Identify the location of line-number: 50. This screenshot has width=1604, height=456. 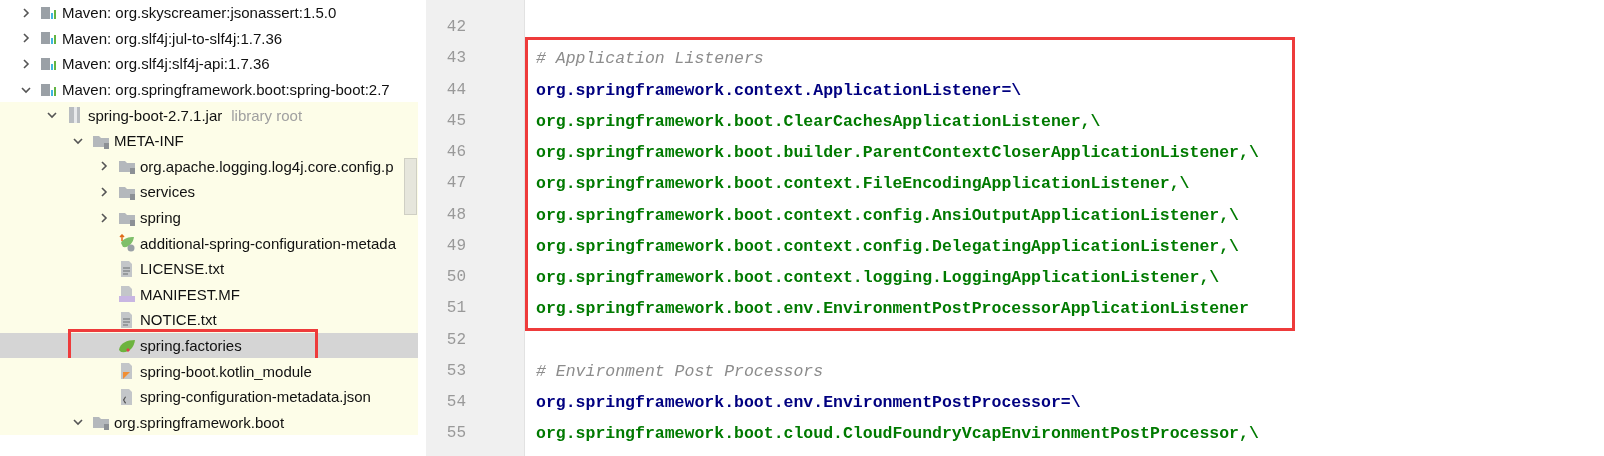
(456, 277).